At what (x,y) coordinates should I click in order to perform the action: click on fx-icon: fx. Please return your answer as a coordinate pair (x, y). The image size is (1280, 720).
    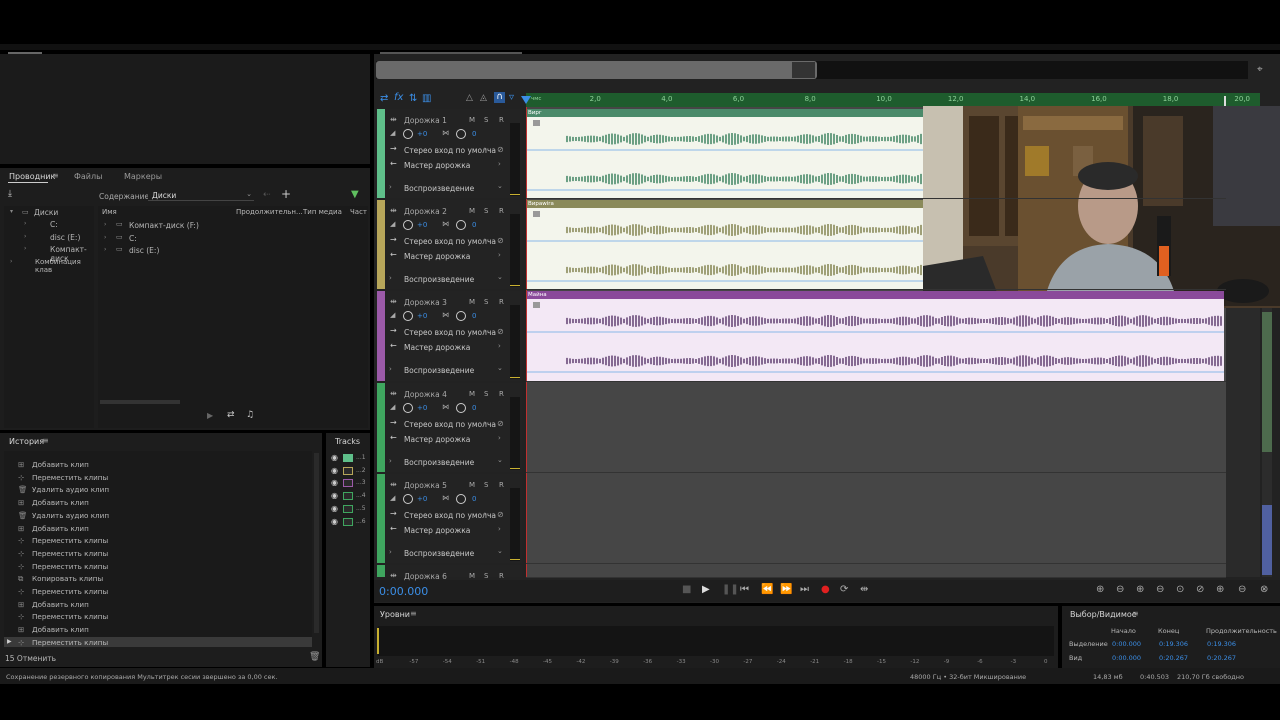
    Looking at the image, I should click on (398, 97).